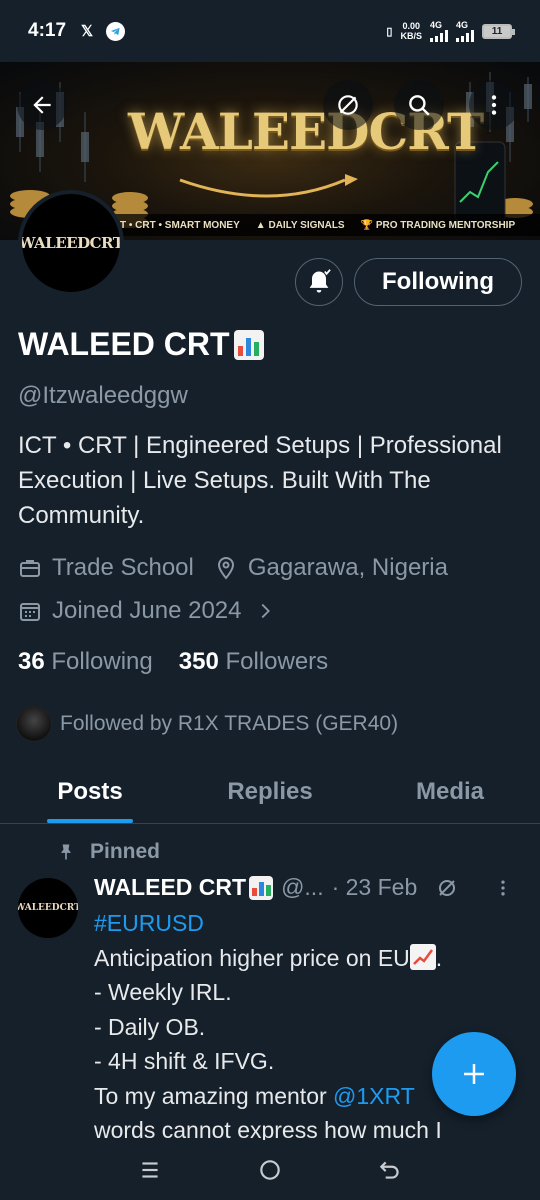 The height and width of the screenshot is (1200, 540). Describe the element at coordinates (265, 611) in the screenshot. I see `chevron-right-icon` at that location.